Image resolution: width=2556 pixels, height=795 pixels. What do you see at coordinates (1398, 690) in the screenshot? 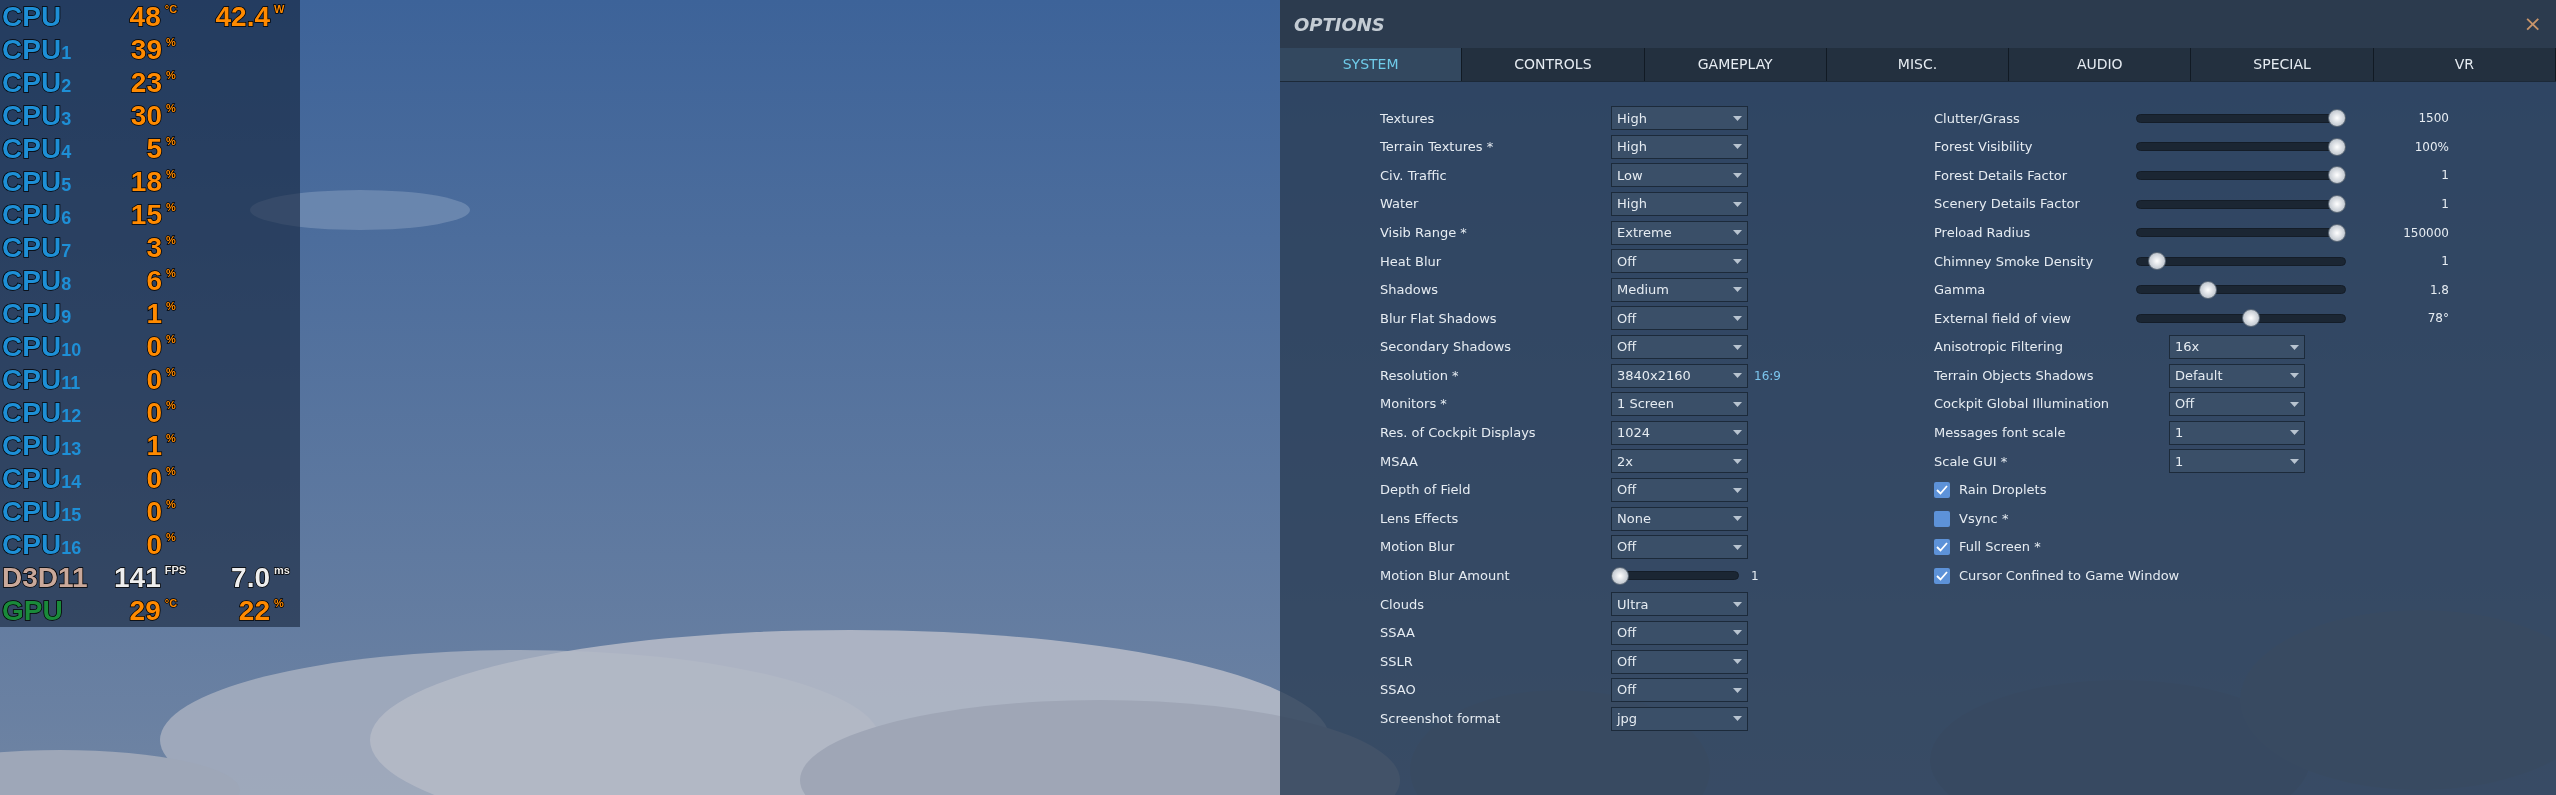
I see `setting-label: SSAO` at bounding box center [1398, 690].